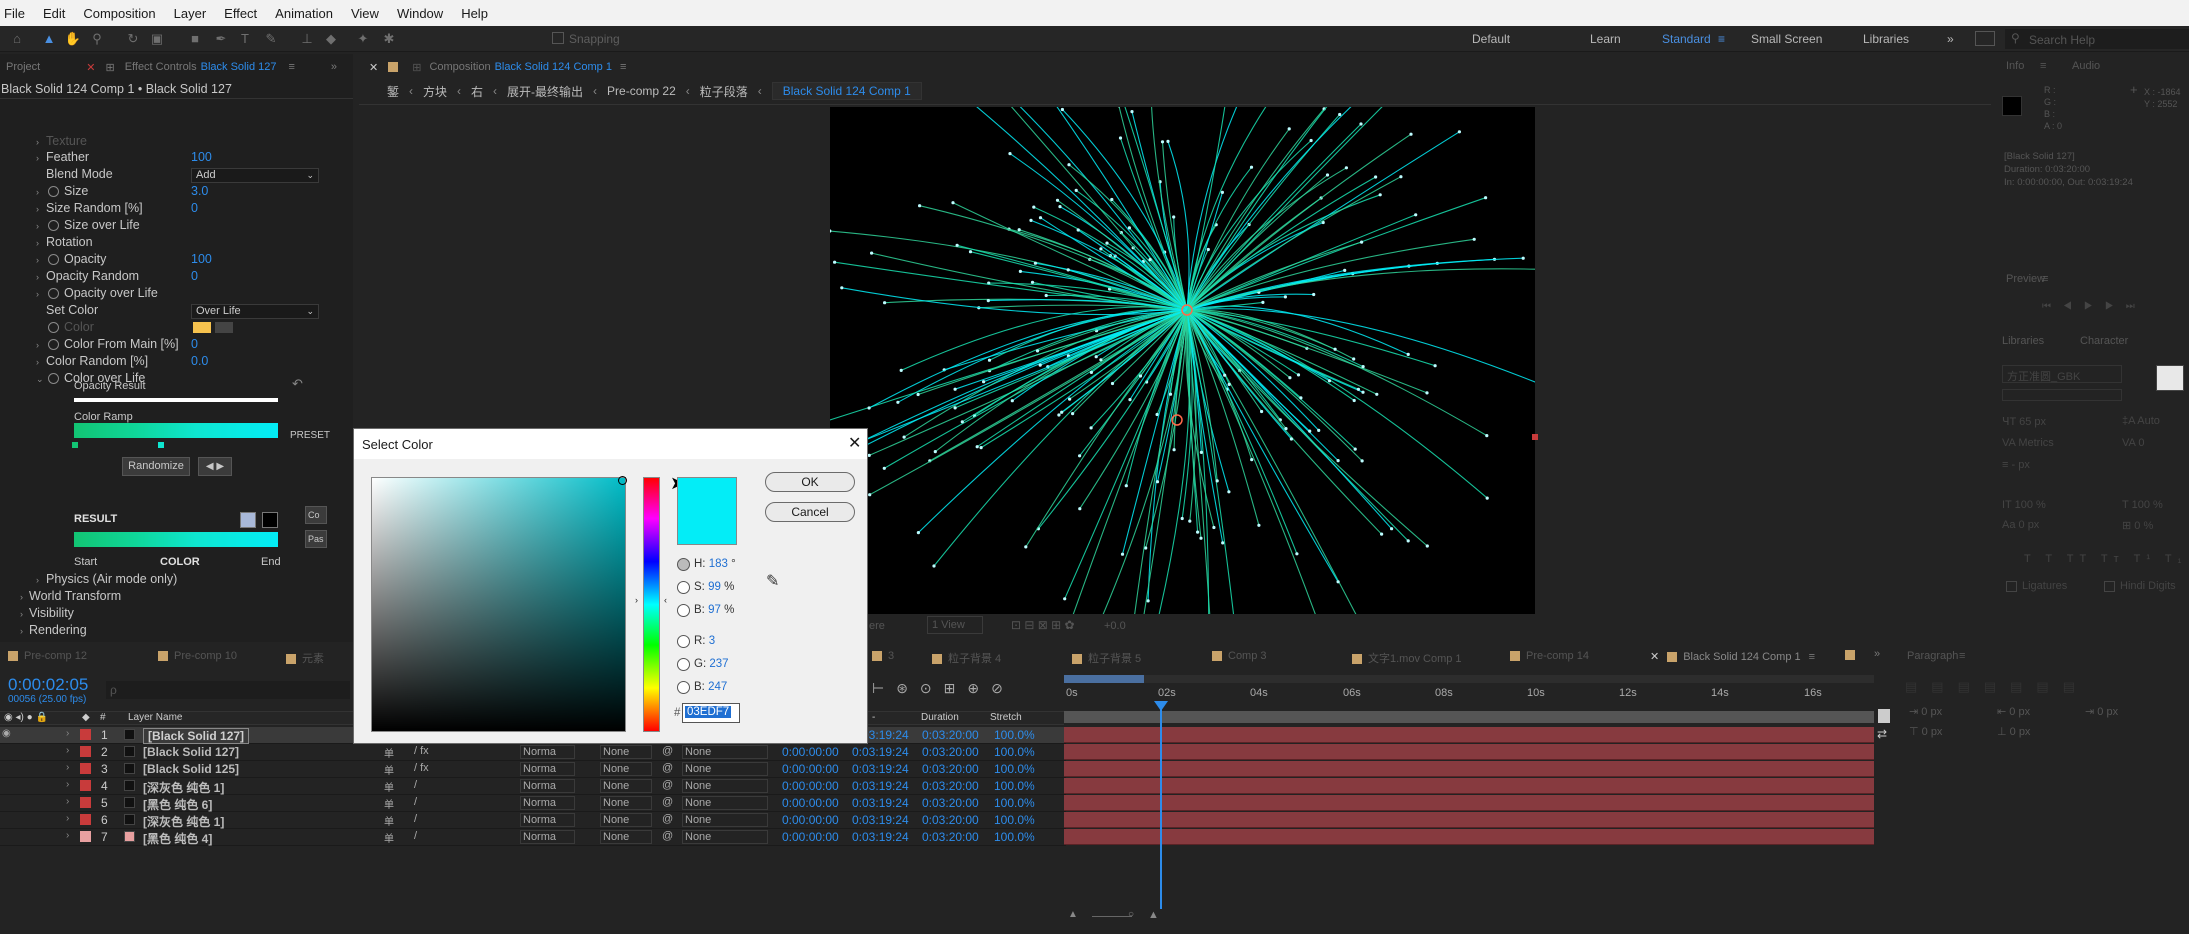 The width and height of the screenshot is (2189, 934). What do you see at coordinates (950, 803) in the screenshot?
I see `duration-value: 0:03:20:00` at bounding box center [950, 803].